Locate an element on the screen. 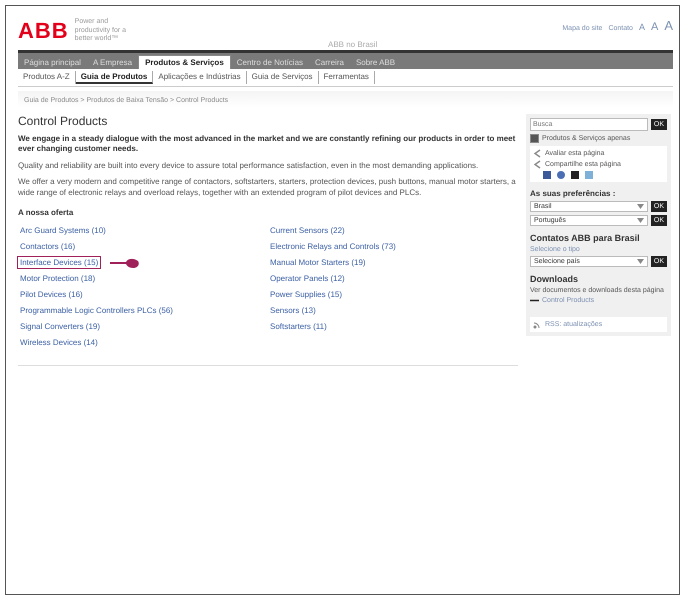 The image size is (681, 600). product-link: Manual Motor Starters (19) is located at coordinates (318, 262).